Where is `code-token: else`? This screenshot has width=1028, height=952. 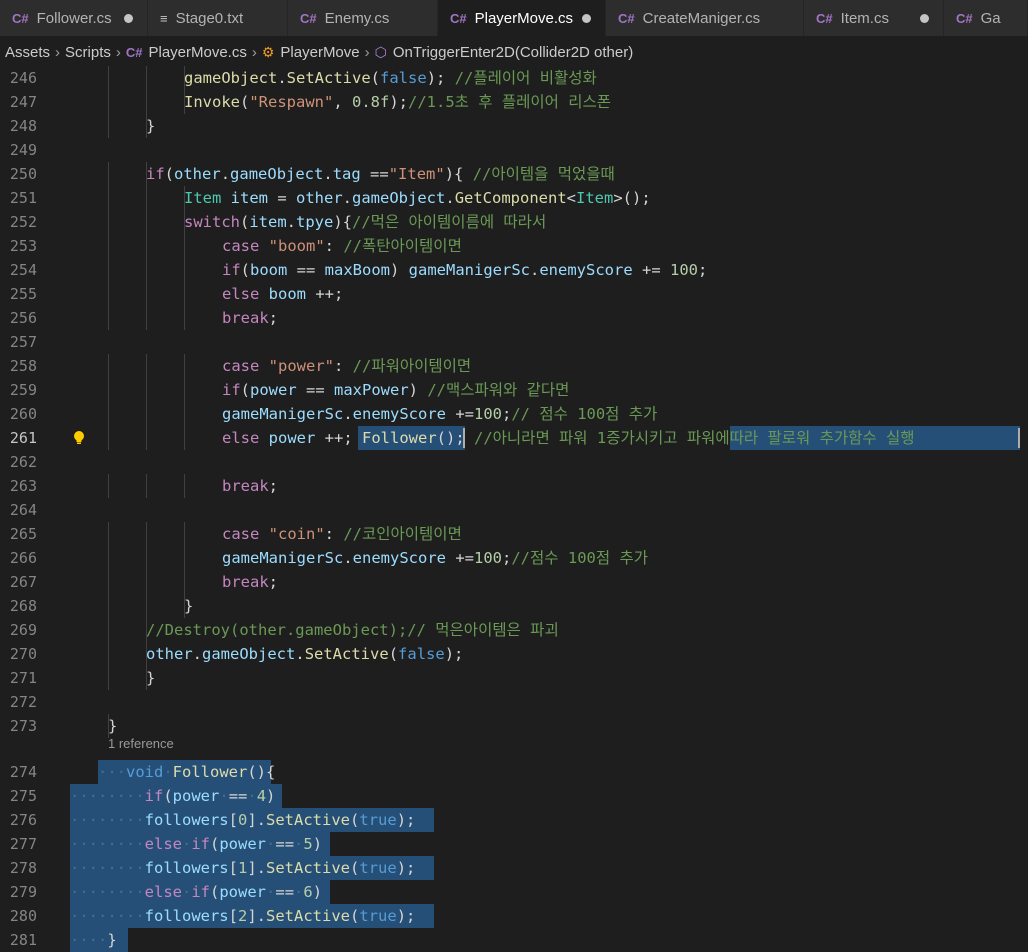
code-token: else is located at coordinates (241, 294).